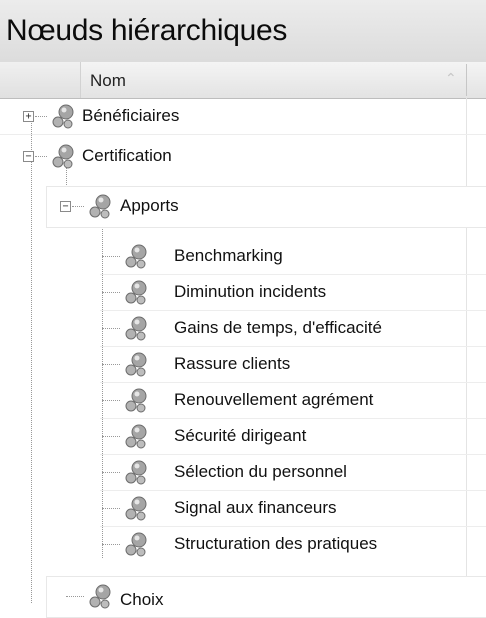 The width and height of the screenshot is (486, 618). I want to click on tree-item-leaf: Signal aux financeurs, so click(293, 508).